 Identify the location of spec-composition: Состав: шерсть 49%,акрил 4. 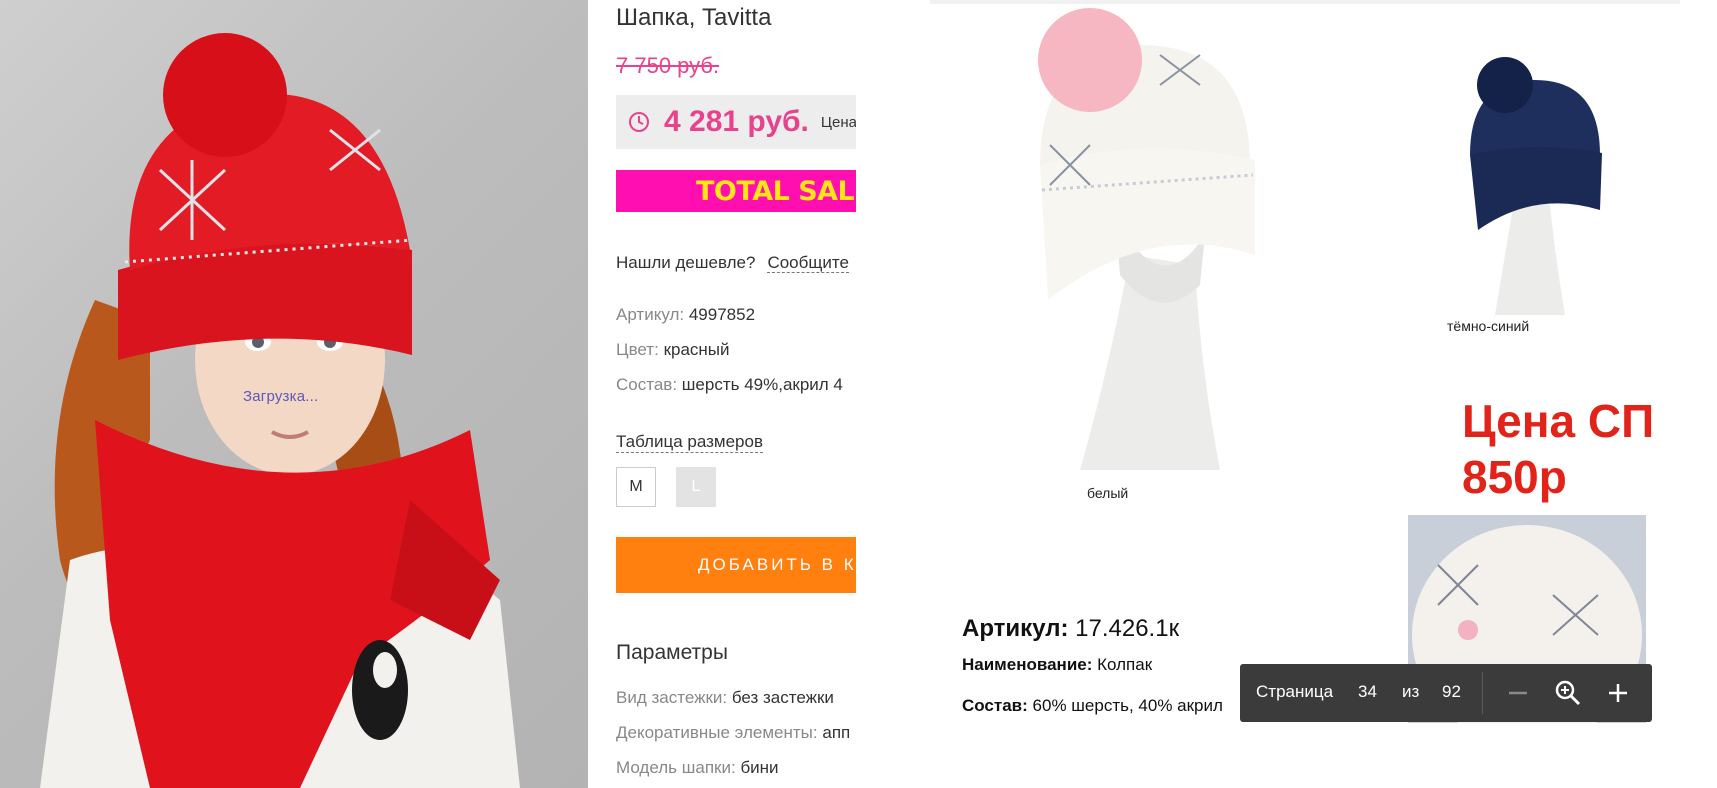
(729, 385).